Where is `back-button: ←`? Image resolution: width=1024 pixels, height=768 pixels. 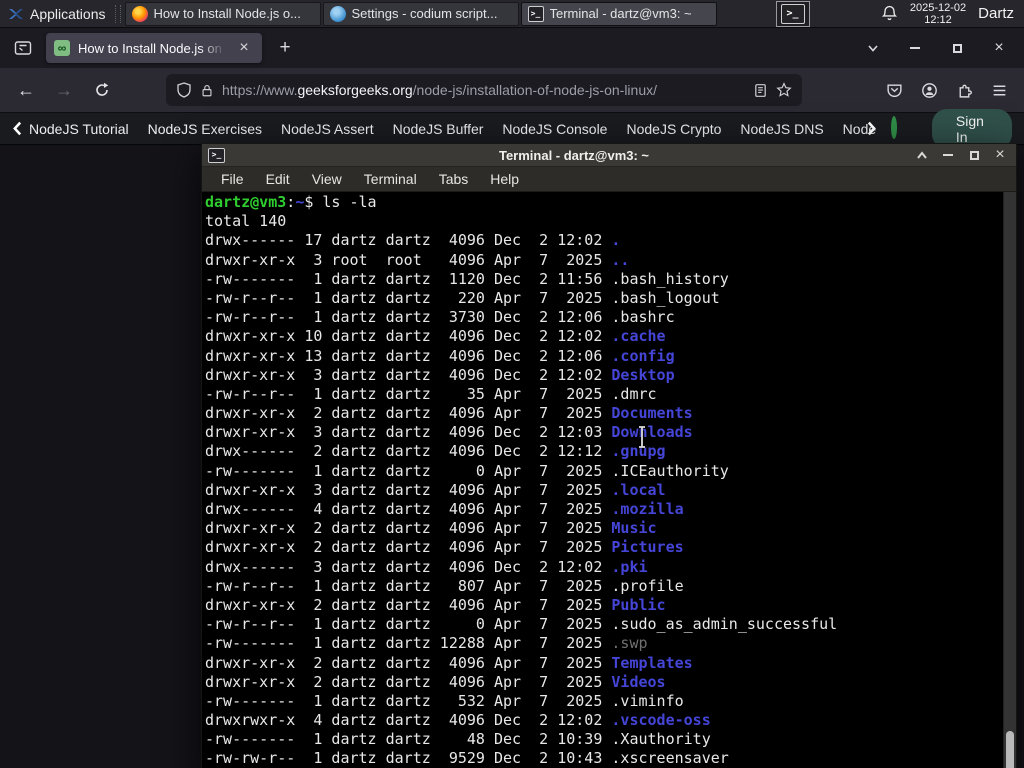 back-button: ← is located at coordinates (26, 90).